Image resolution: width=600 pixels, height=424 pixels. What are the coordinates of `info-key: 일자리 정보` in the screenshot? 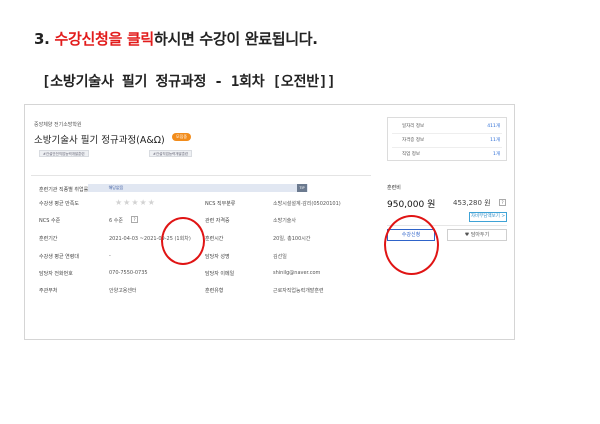 It's located at (413, 126).